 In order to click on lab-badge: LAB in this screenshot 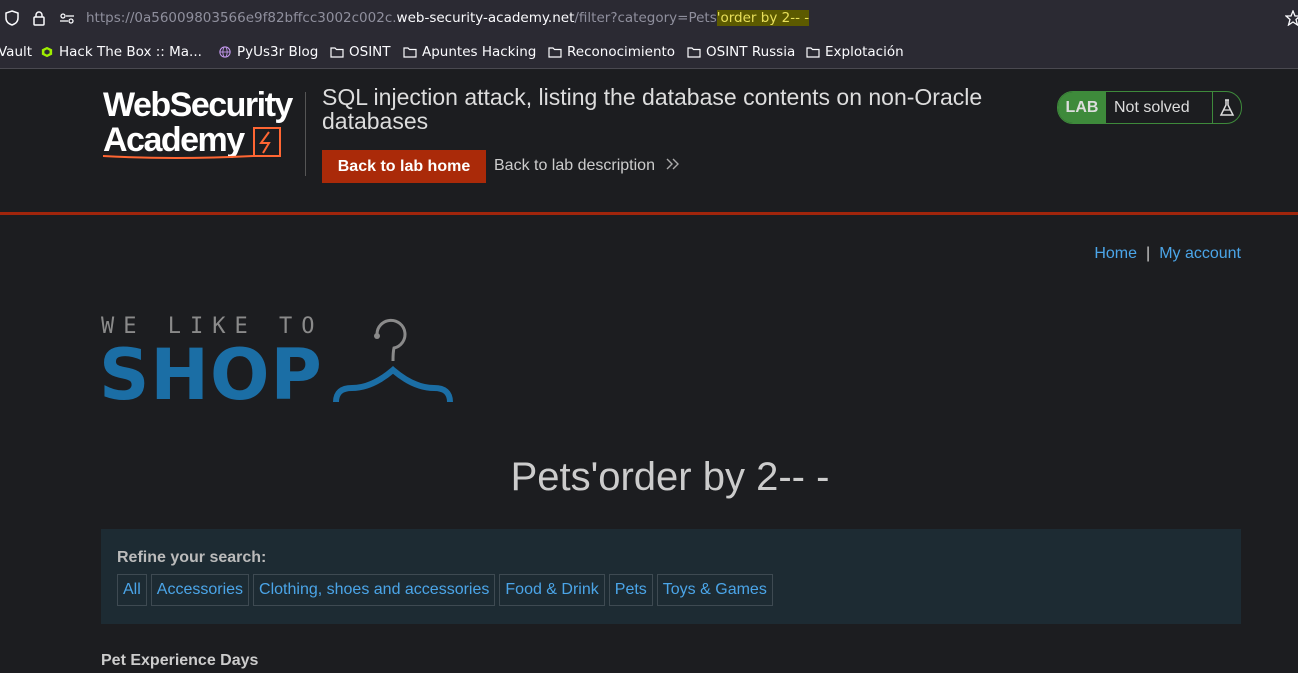, I will do `click(1082, 107)`.